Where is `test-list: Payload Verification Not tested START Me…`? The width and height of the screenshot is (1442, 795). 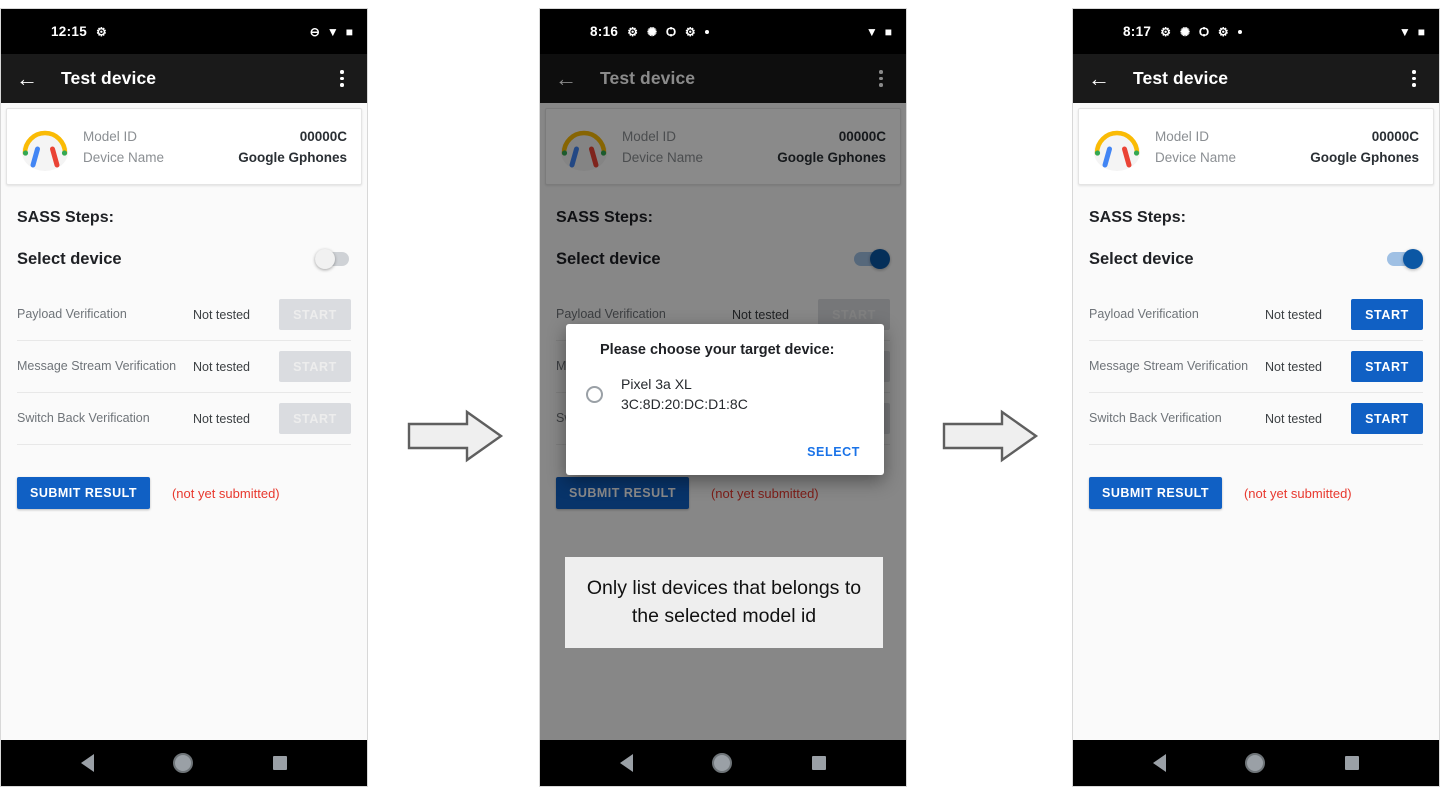
test-list: Payload Verification Not tested START Me… is located at coordinates (184, 367).